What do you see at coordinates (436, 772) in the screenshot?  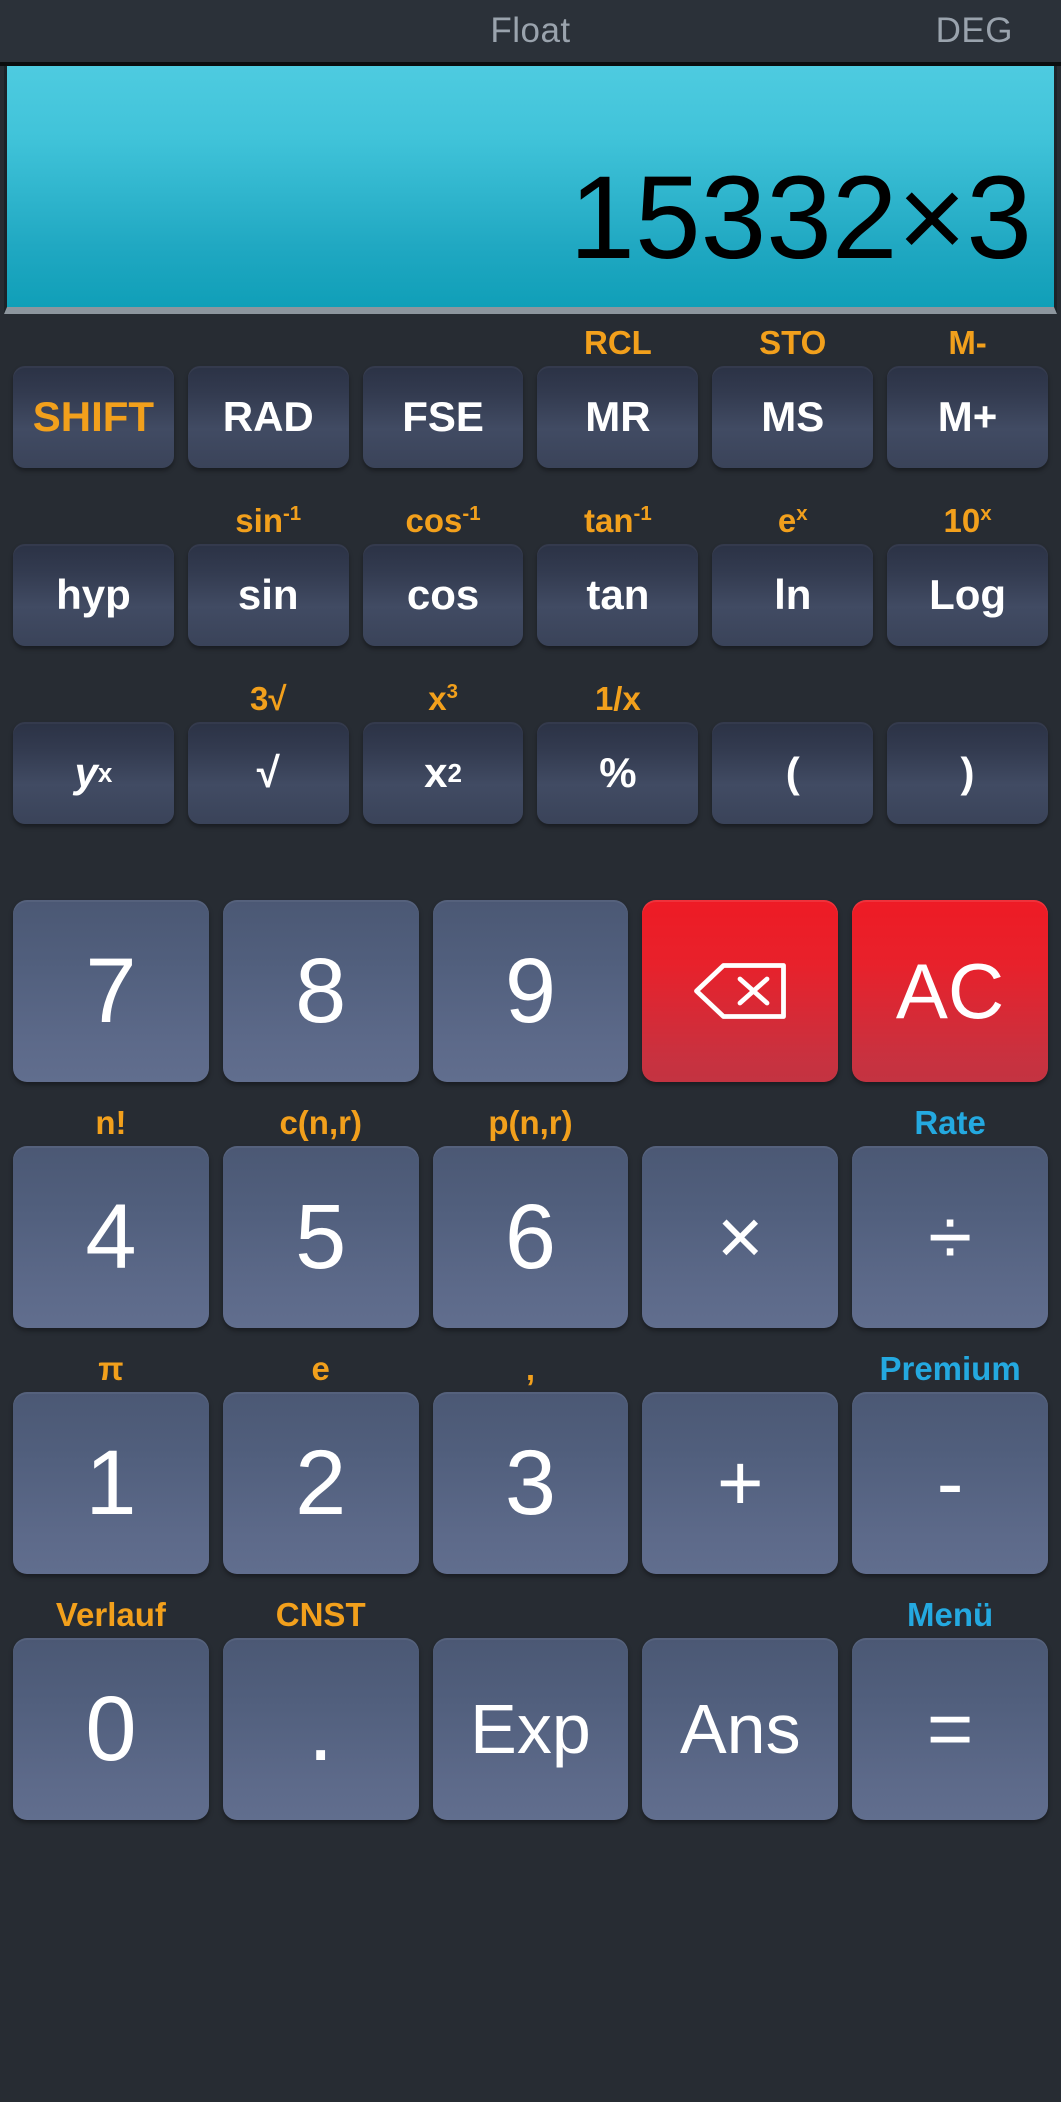 I see `key-label-base: x` at bounding box center [436, 772].